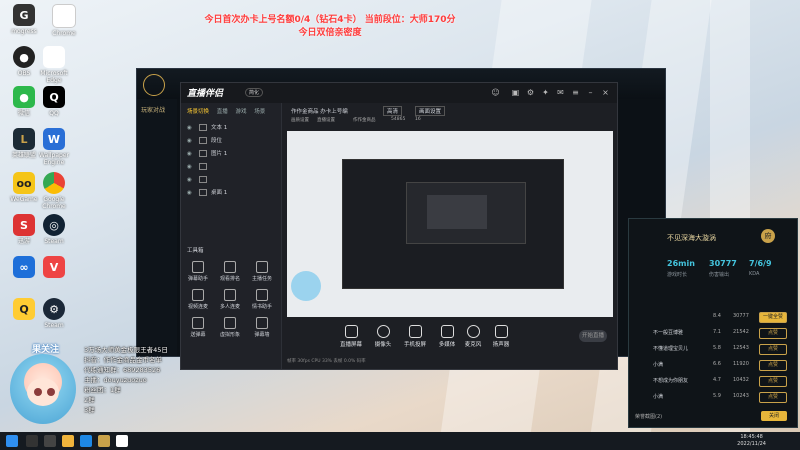  I want to click on streamer-info-line: 2群, so click(89, 400).